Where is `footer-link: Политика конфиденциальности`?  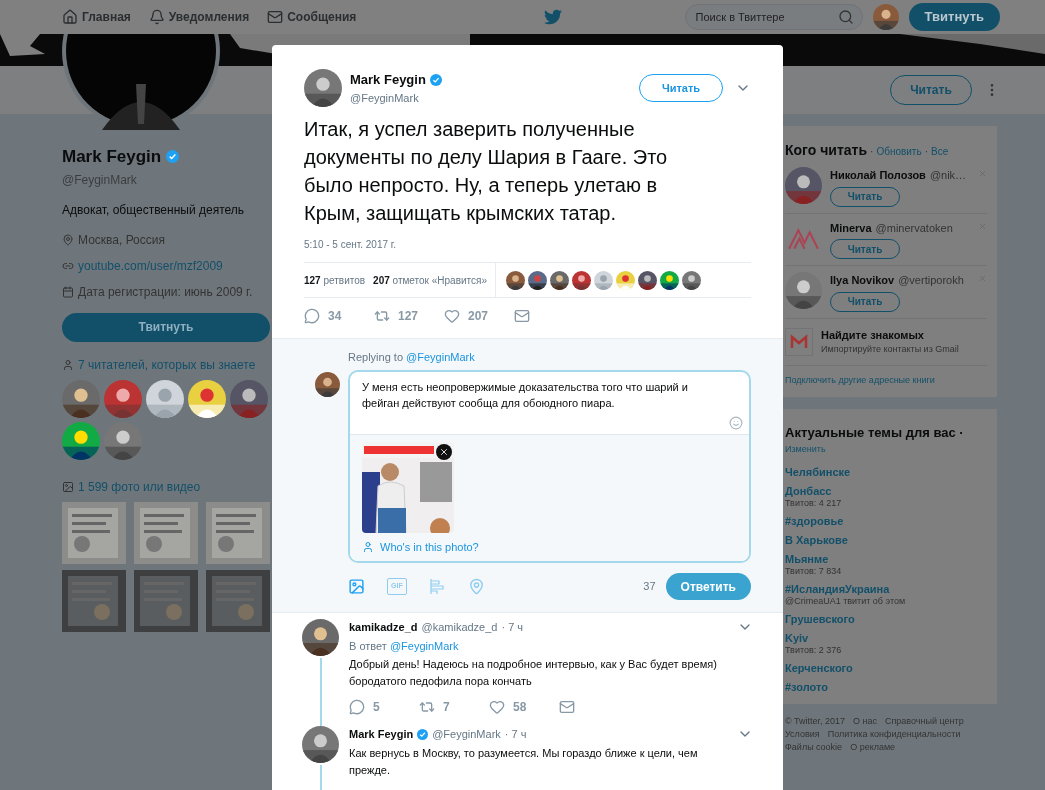
footer-link: Политика конфиденциальности is located at coordinates (894, 734).